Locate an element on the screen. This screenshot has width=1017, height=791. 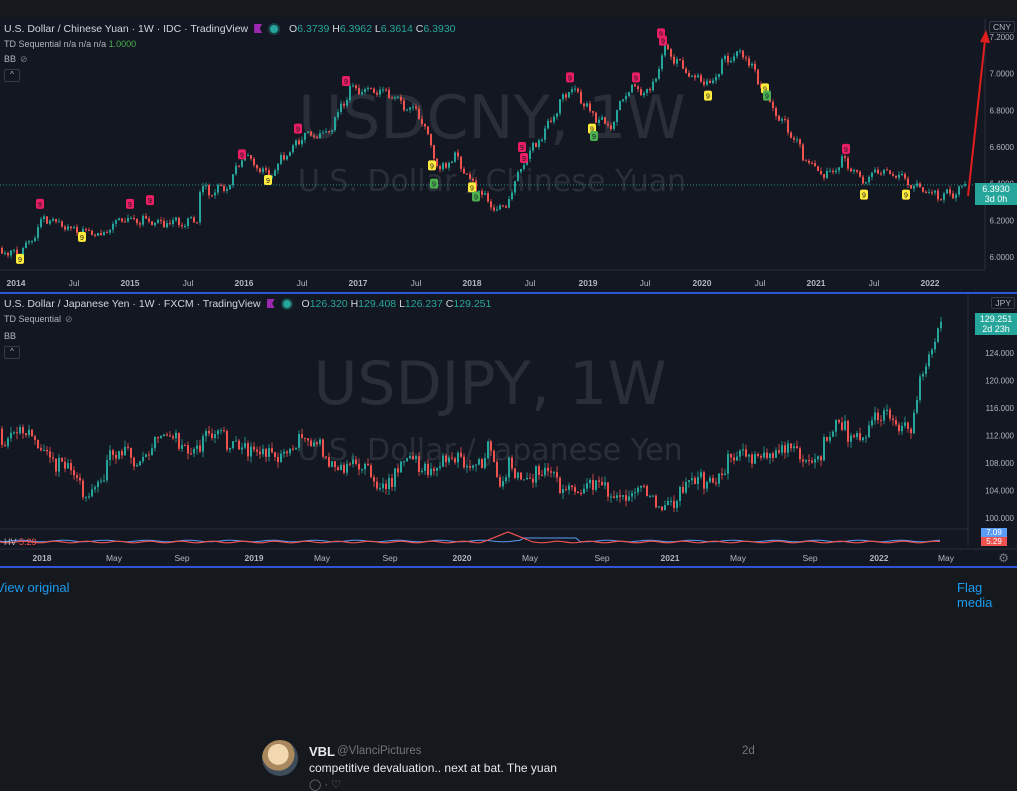
flag-media-link: Flag media is located at coordinates (987, 595).